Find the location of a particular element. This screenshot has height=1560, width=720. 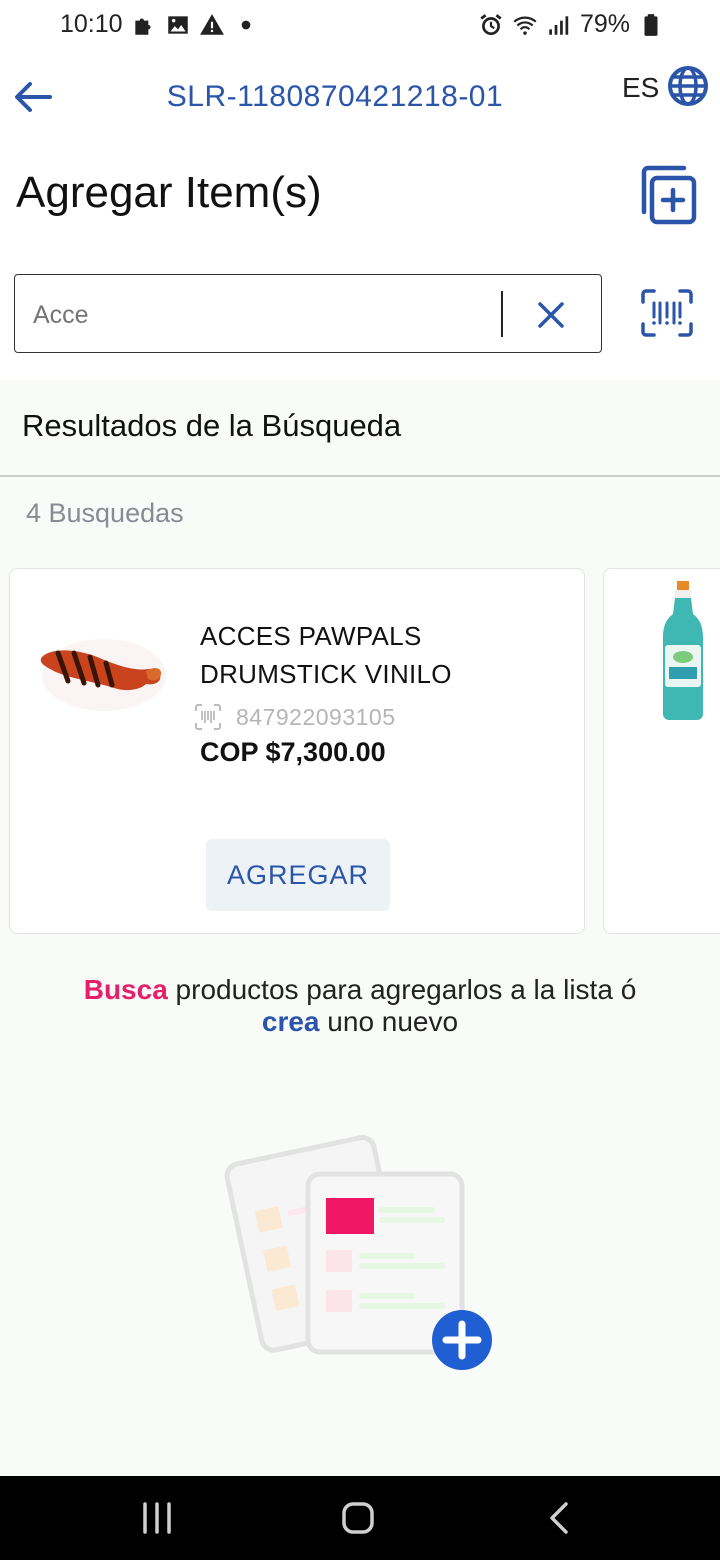

copy-add-icon is located at coordinates (665, 195).